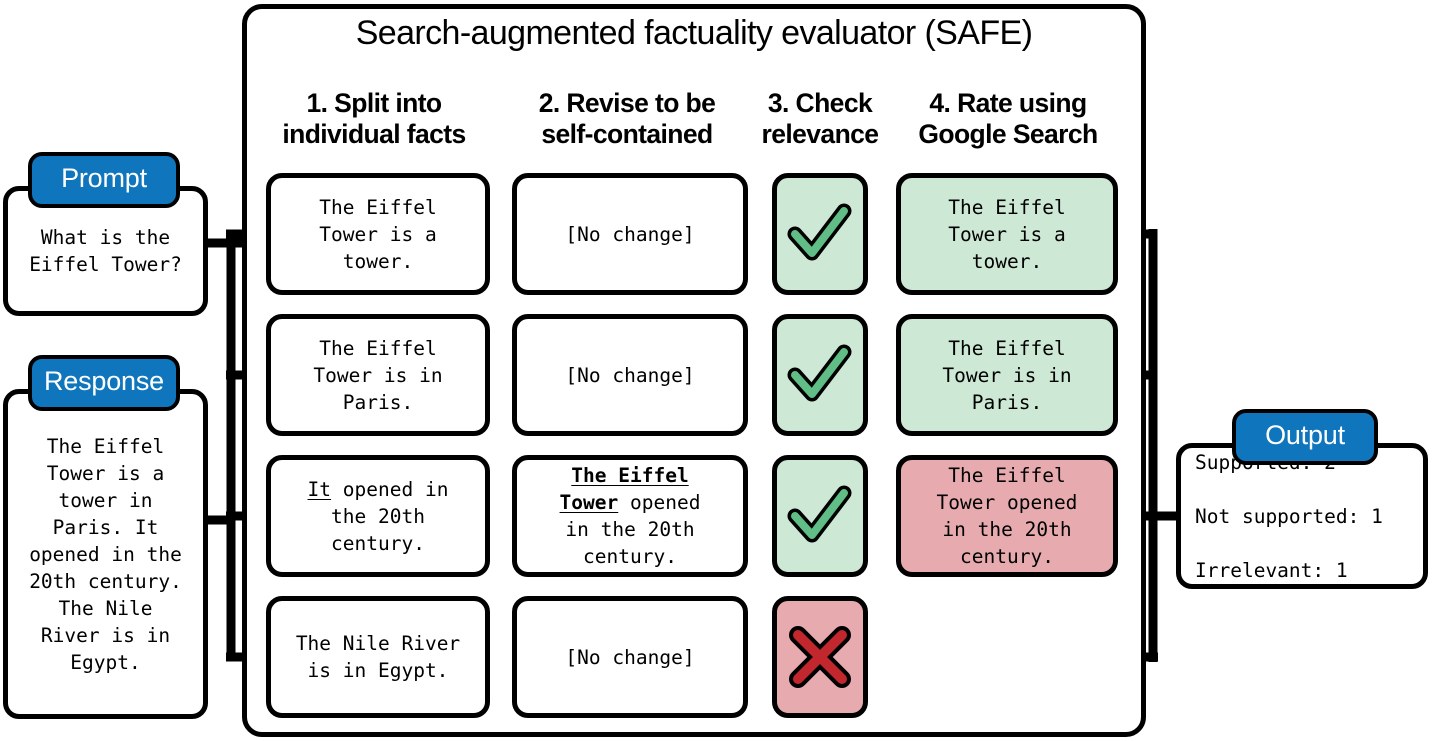 The height and width of the screenshot is (741, 1432). I want to click on response-tag: Response, so click(104, 383).